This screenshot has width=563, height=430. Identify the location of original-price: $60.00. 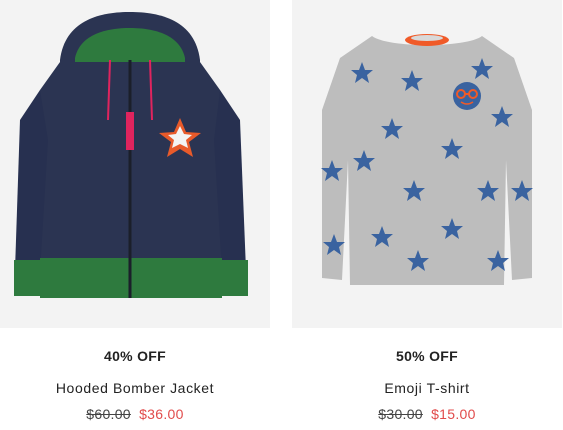
(108, 414).